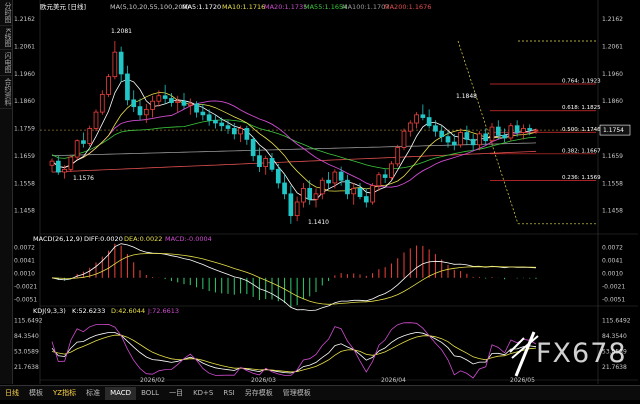  What do you see at coordinates (24, 101) in the screenshot?
I see `price-axis-left-label: 1.1860` at bounding box center [24, 101].